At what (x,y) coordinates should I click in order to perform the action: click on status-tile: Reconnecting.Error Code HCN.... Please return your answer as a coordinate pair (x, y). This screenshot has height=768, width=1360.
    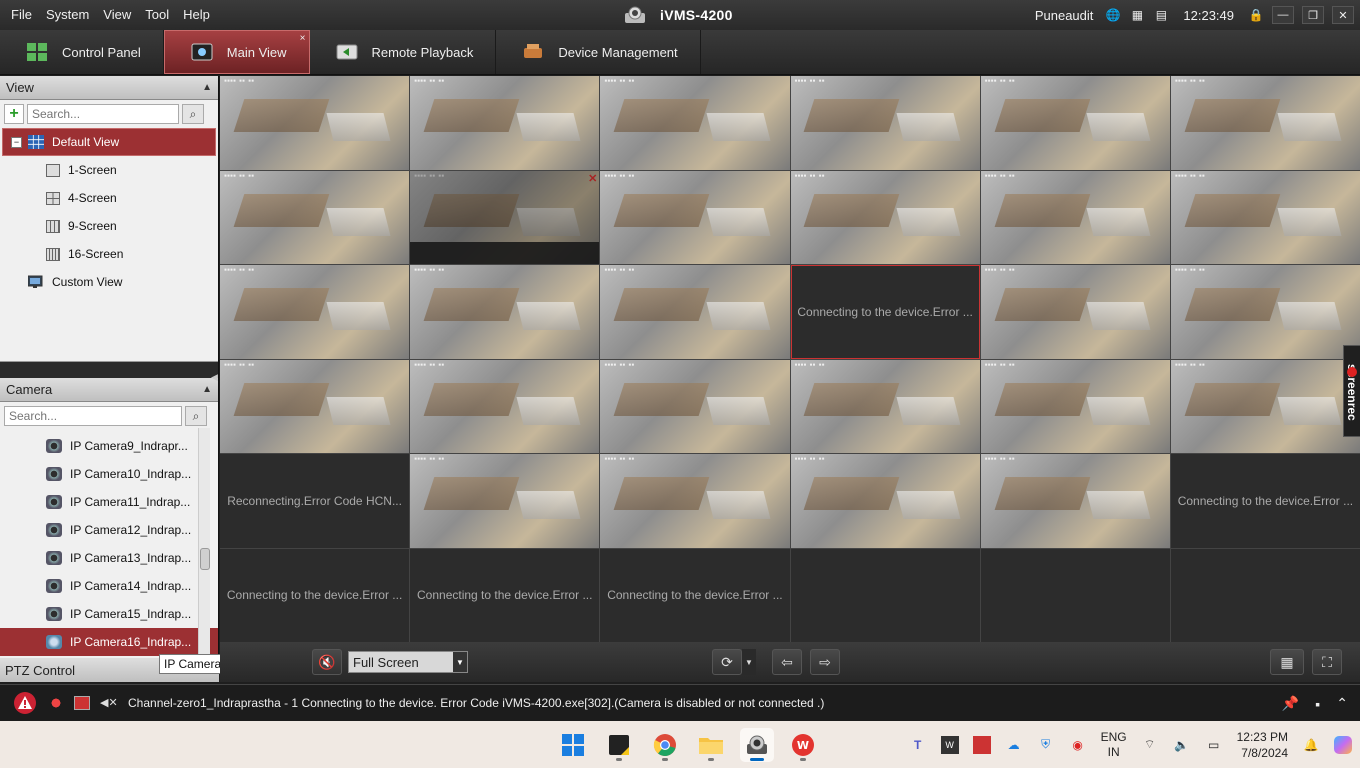
    Looking at the image, I should click on (315, 501).